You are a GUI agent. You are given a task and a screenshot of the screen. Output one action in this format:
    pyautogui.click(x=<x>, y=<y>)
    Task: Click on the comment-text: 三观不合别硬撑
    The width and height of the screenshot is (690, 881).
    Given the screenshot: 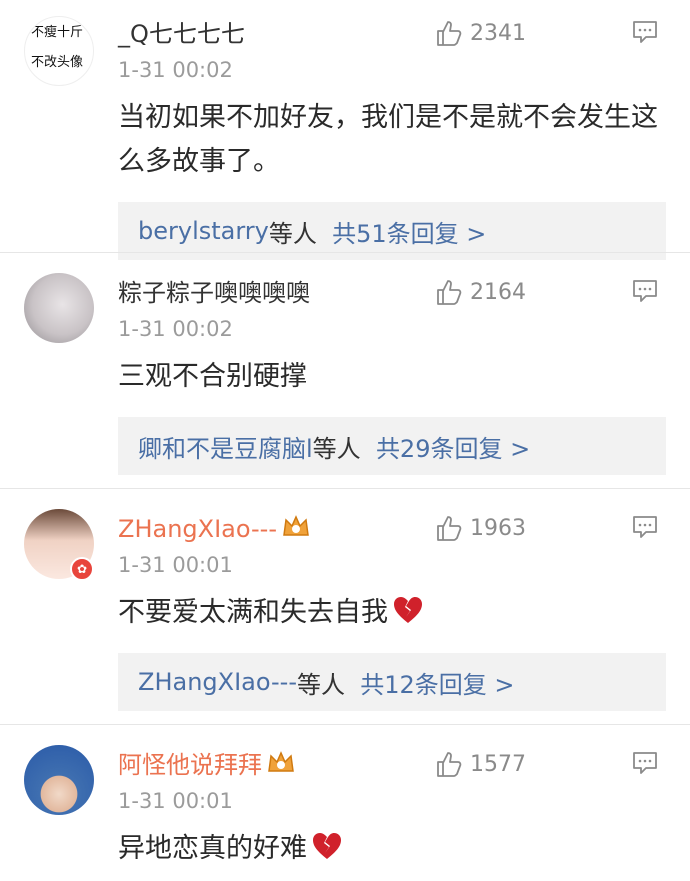 What is the action you would take?
    pyautogui.click(x=212, y=376)
    